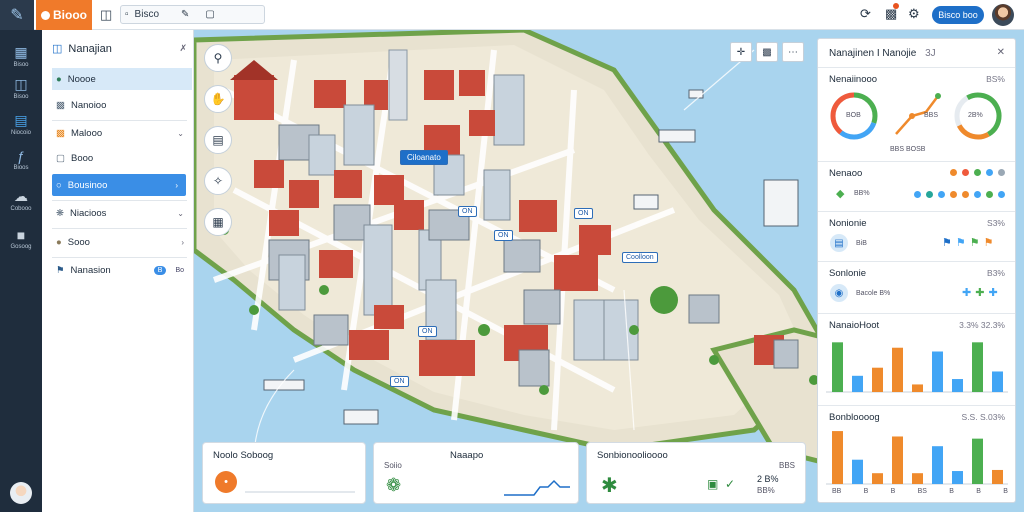 The height and width of the screenshot is (512, 1024). What do you see at coordinates (122, 270) in the screenshot?
I see `side-item-7: ⚑ Nanasion B Bo` at bounding box center [122, 270].